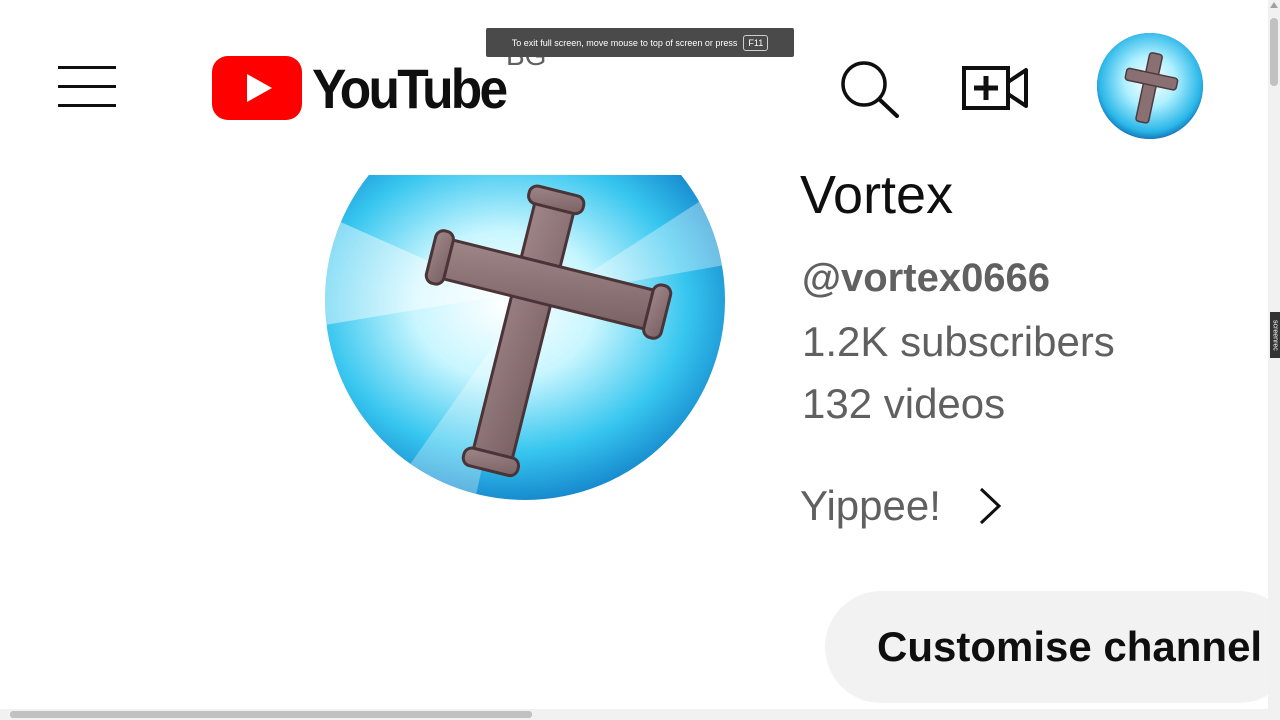 The image size is (1280, 720). What do you see at coordinates (1070, 646) in the screenshot?
I see `customise-channel-label: Customise channel` at bounding box center [1070, 646].